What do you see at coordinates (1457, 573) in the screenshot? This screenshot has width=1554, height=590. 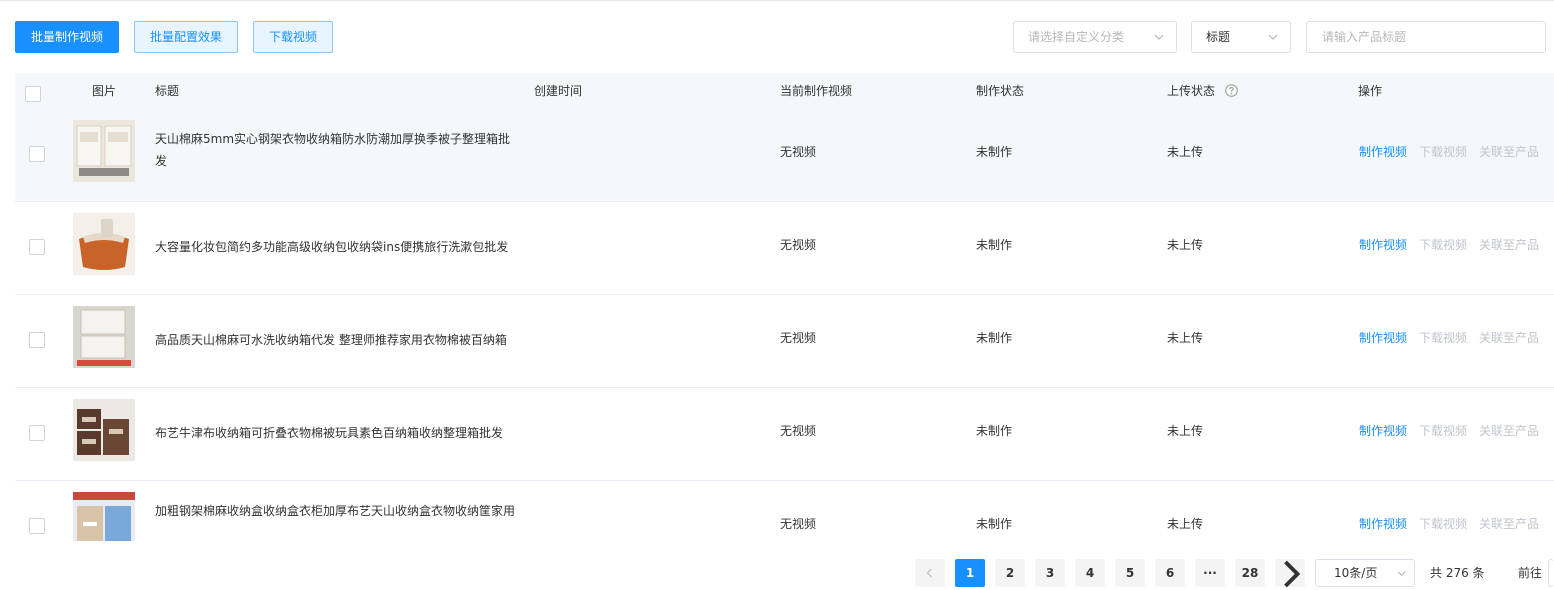 I see `total-count: 共 276 条` at bounding box center [1457, 573].